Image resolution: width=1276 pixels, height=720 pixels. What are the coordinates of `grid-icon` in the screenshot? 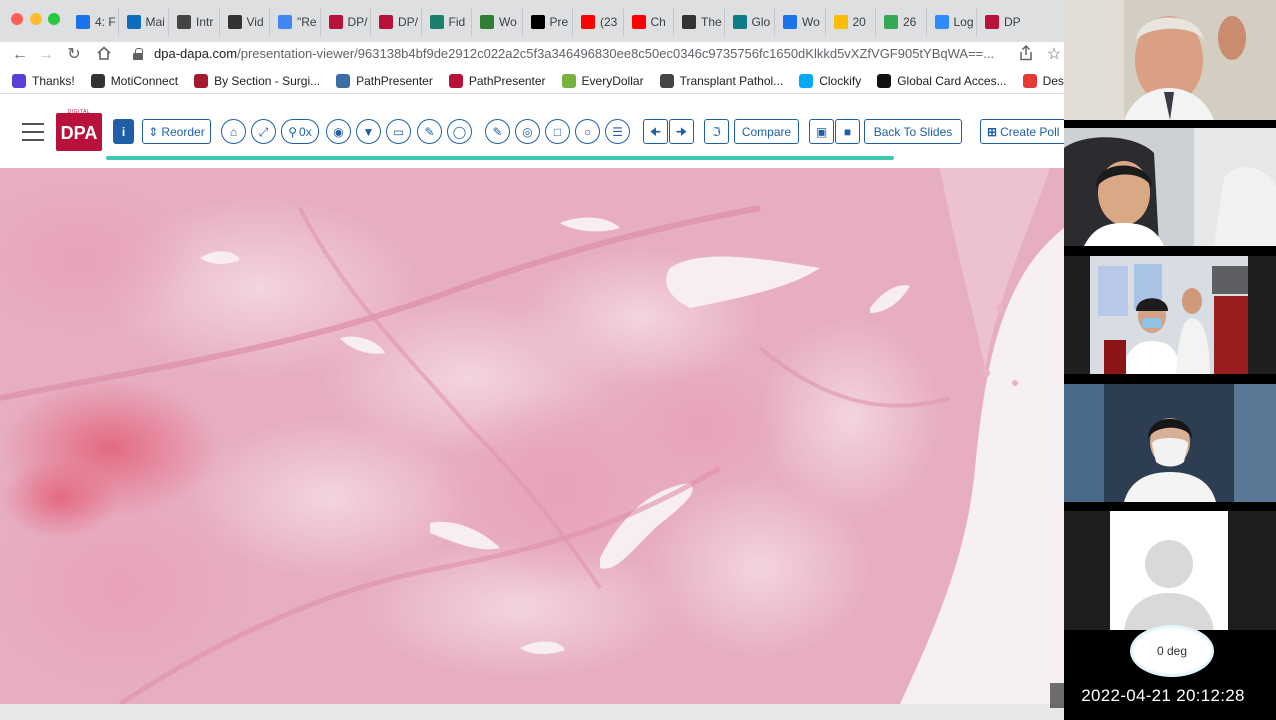 It's located at (19, 80).